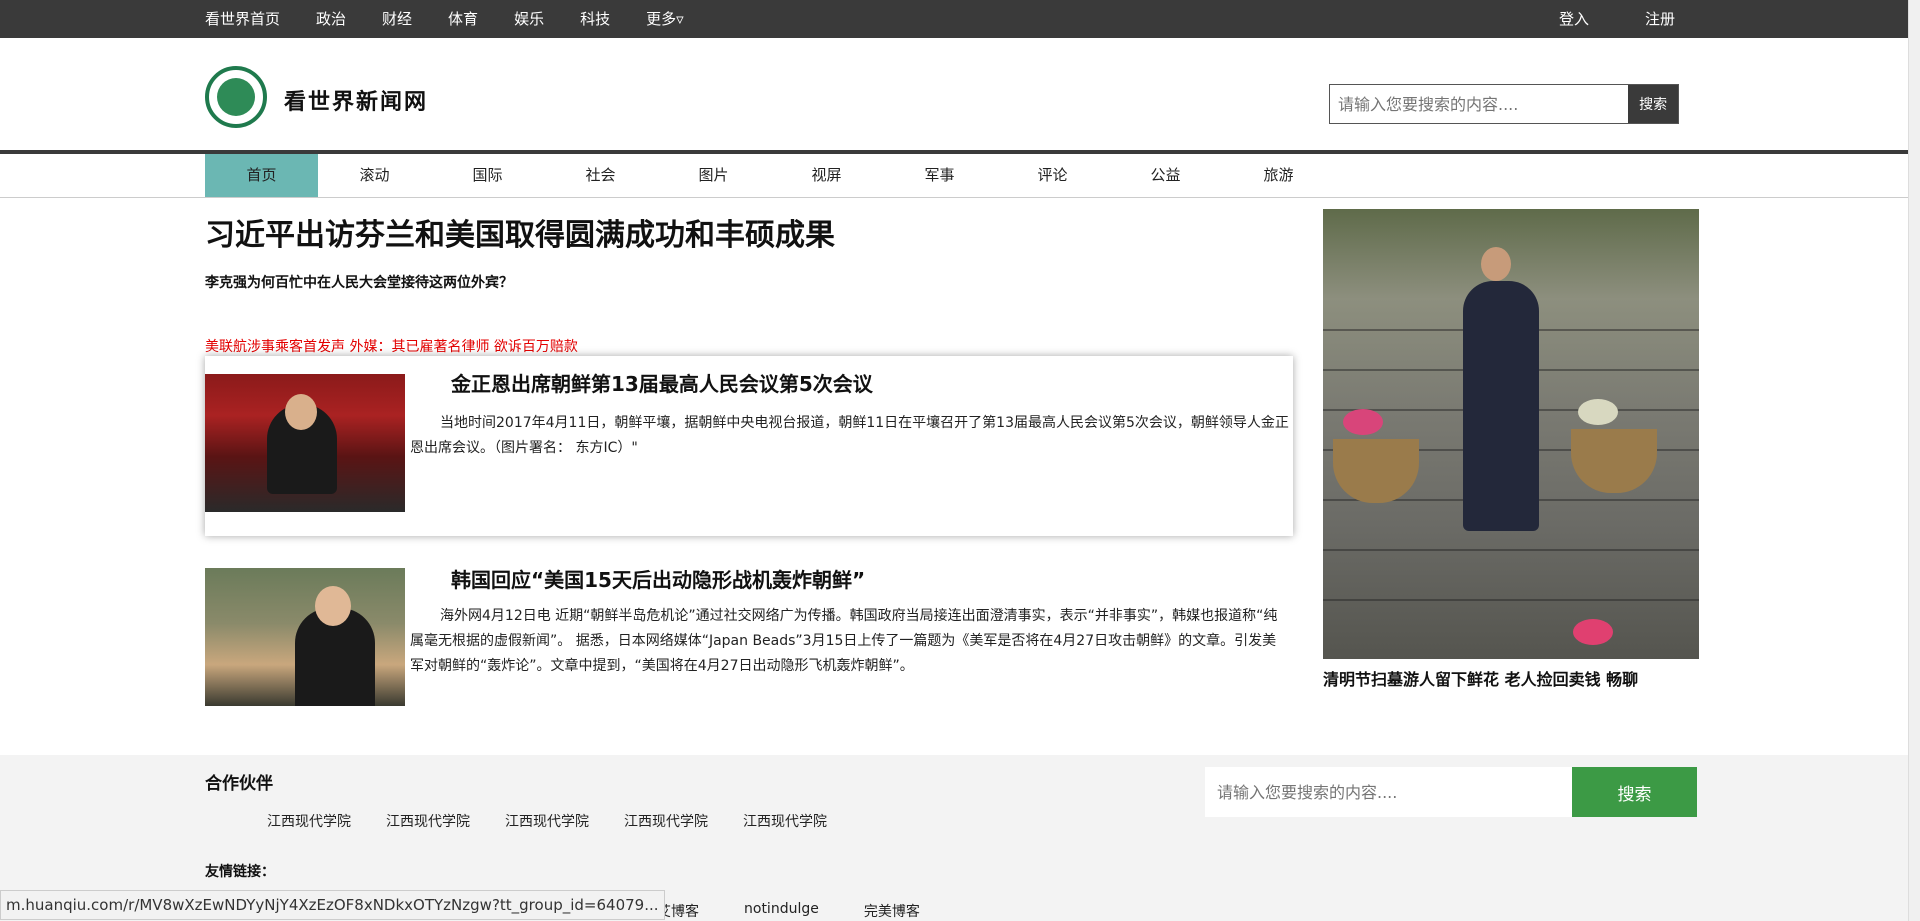 The width and height of the screenshot is (1920, 921). What do you see at coordinates (960, 19) in the screenshot?
I see `top-bar: 看世界首页 政治 财经 体育 娱乐 科技 更多▿ 登入 注册` at bounding box center [960, 19].